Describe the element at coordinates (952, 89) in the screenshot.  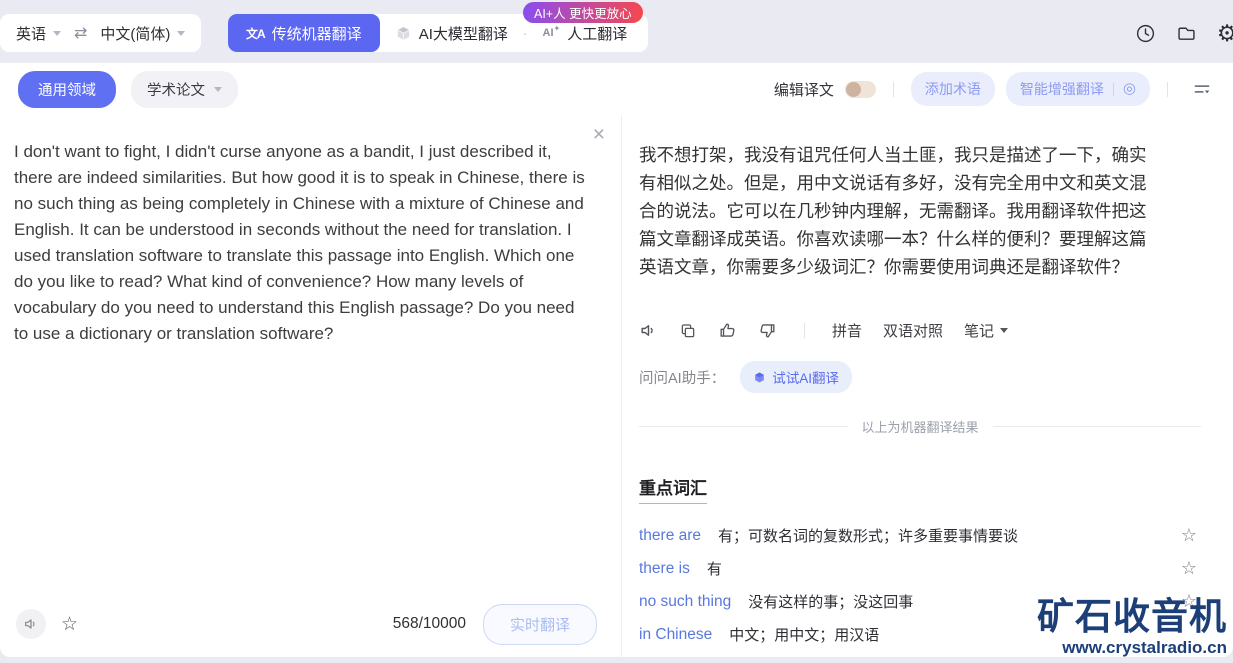
I see `add-terms-button: 添加术语` at that location.